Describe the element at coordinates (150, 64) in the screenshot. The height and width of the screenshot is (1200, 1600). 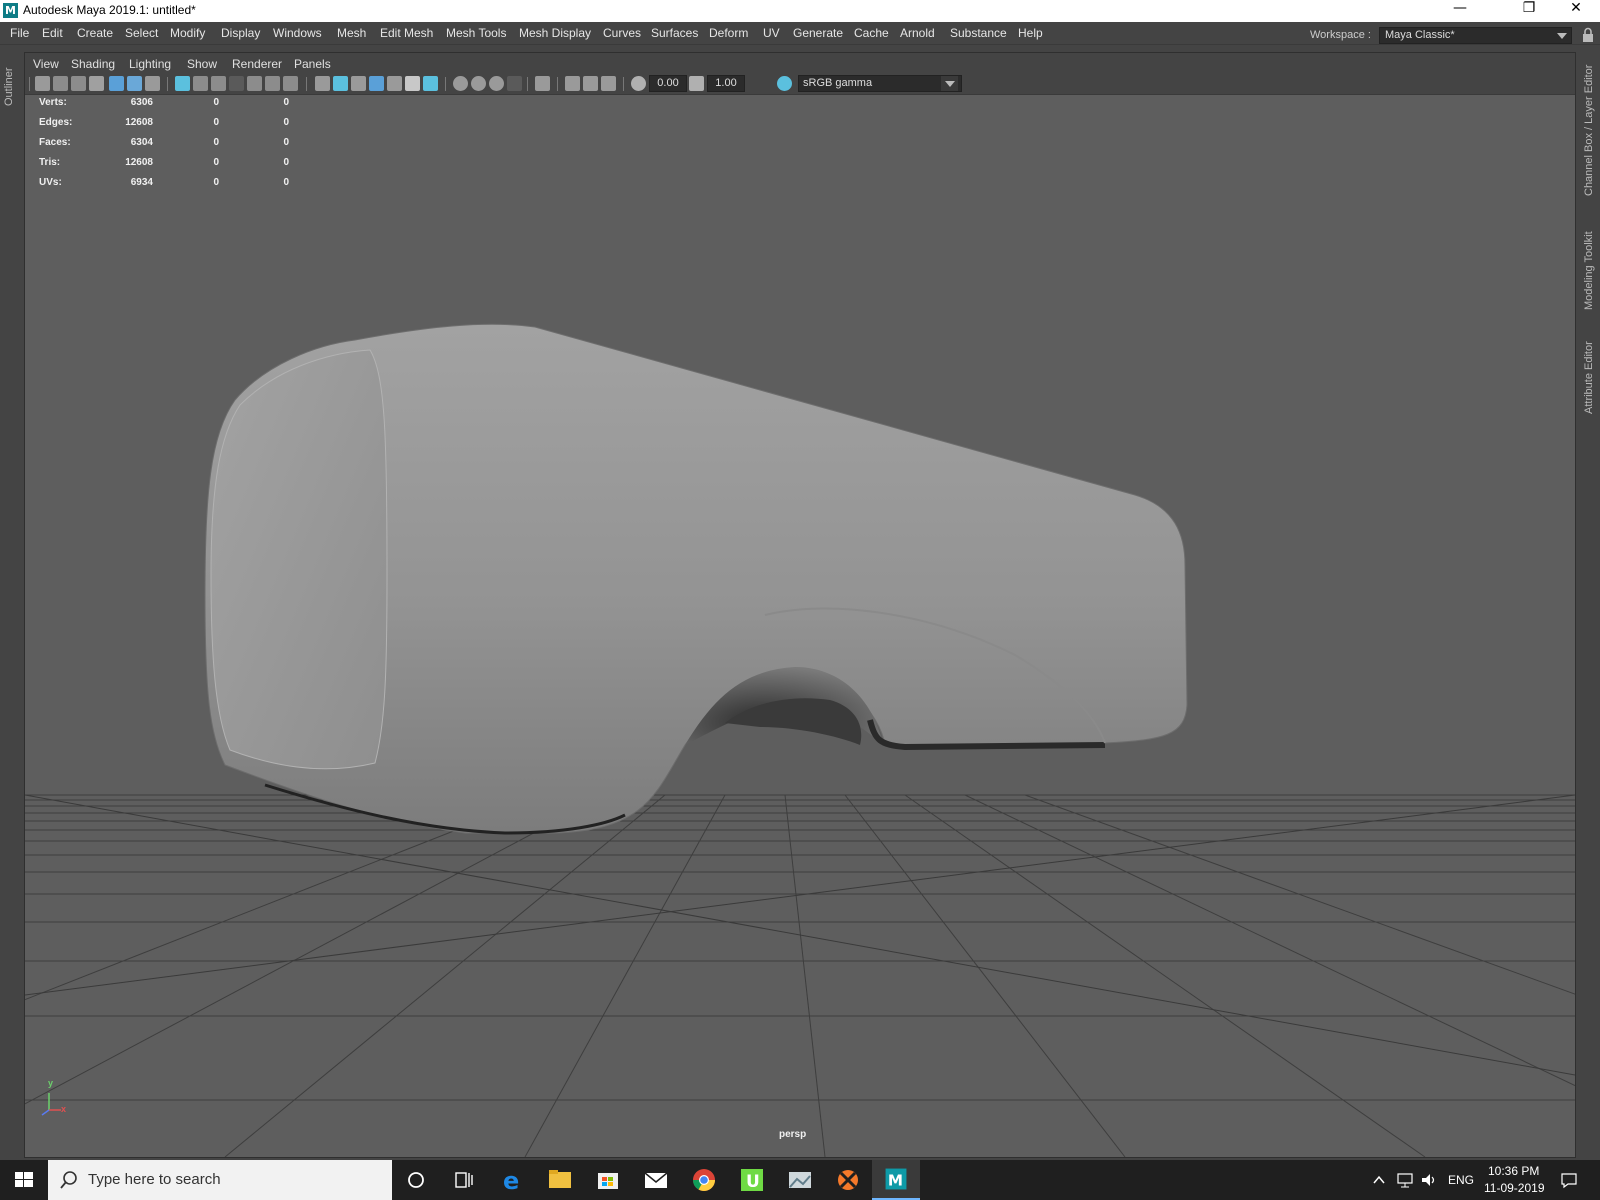
I see `panel-menu-lighting: Lighting` at that location.